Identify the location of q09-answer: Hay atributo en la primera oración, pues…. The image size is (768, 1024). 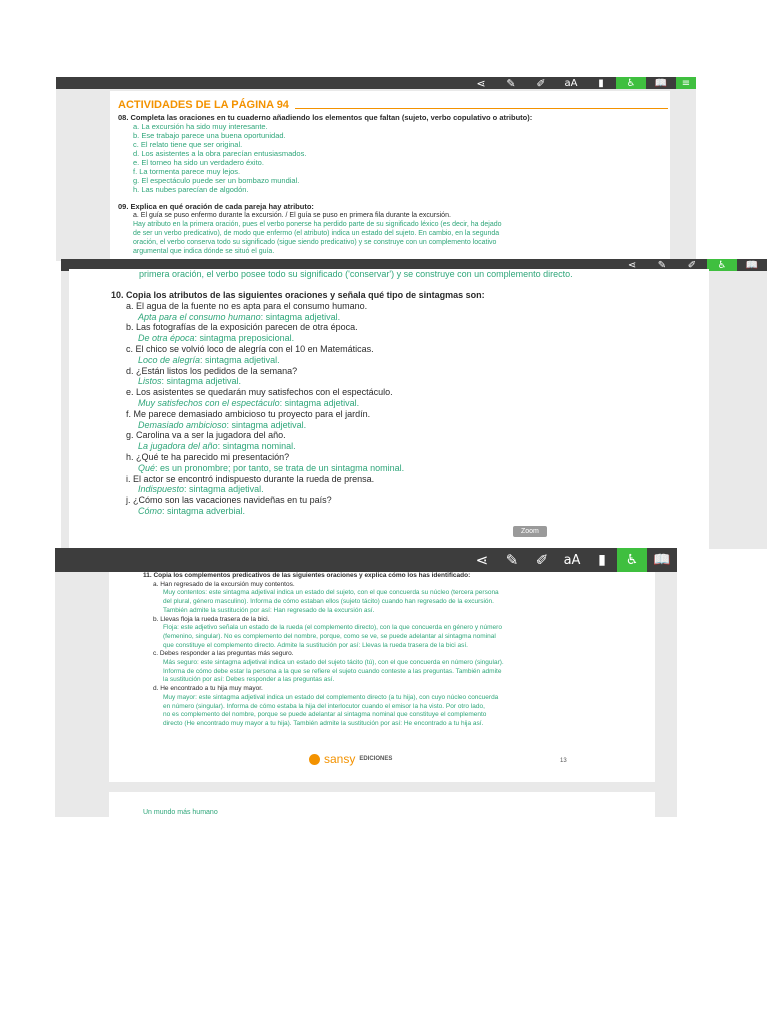
(317, 224).